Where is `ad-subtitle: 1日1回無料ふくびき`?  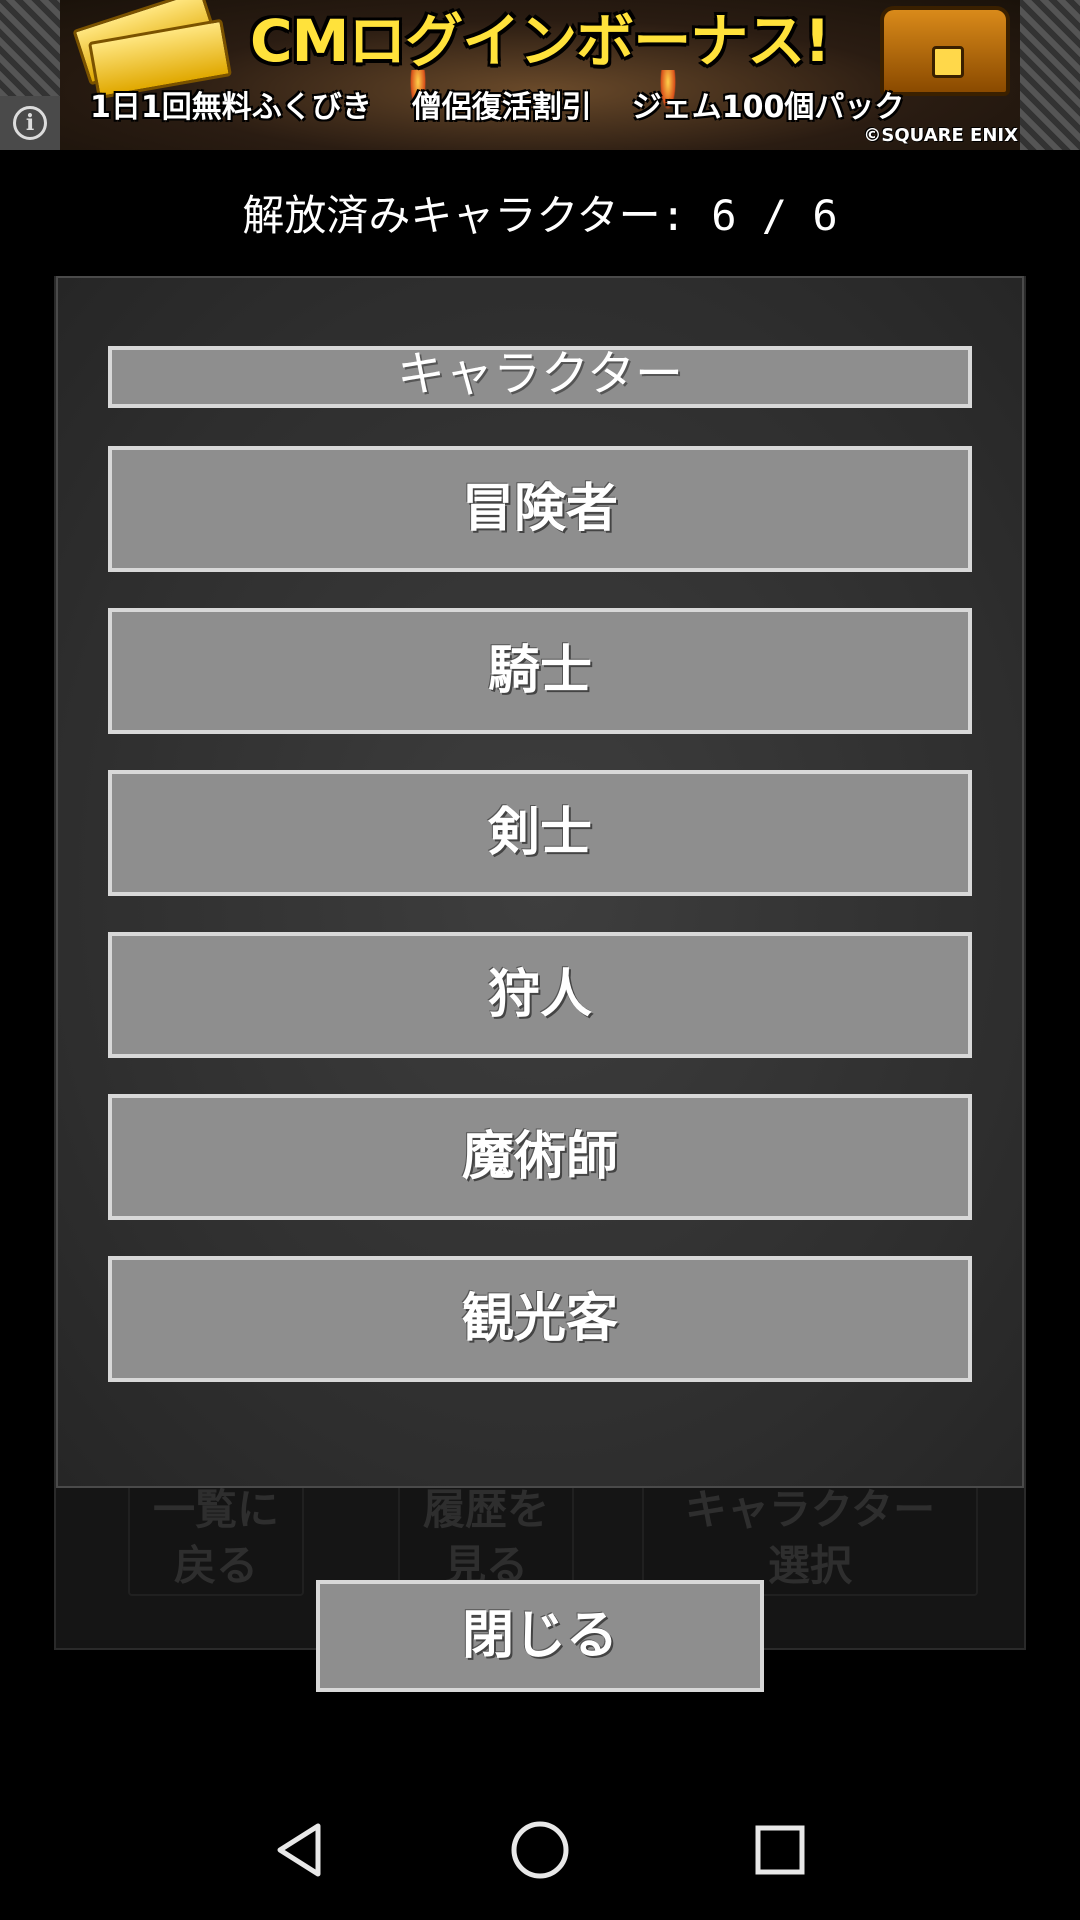
ad-subtitle: 1日1回無料ふくびき is located at coordinates (231, 107).